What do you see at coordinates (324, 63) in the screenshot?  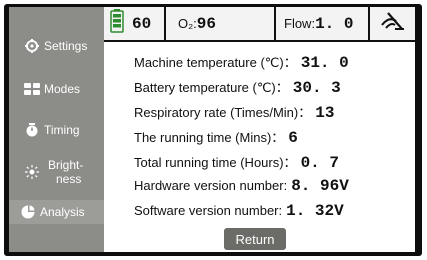 I see `info-value: 31. 0` at bounding box center [324, 63].